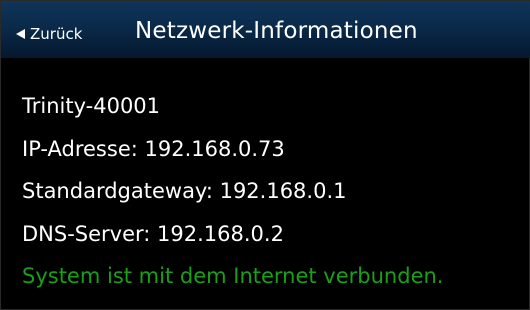 The image size is (530, 310). What do you see at coordinates (91, 106) in the screenshot?
I see `device-name: Trinity-40001` at bounding box center [91, 106].